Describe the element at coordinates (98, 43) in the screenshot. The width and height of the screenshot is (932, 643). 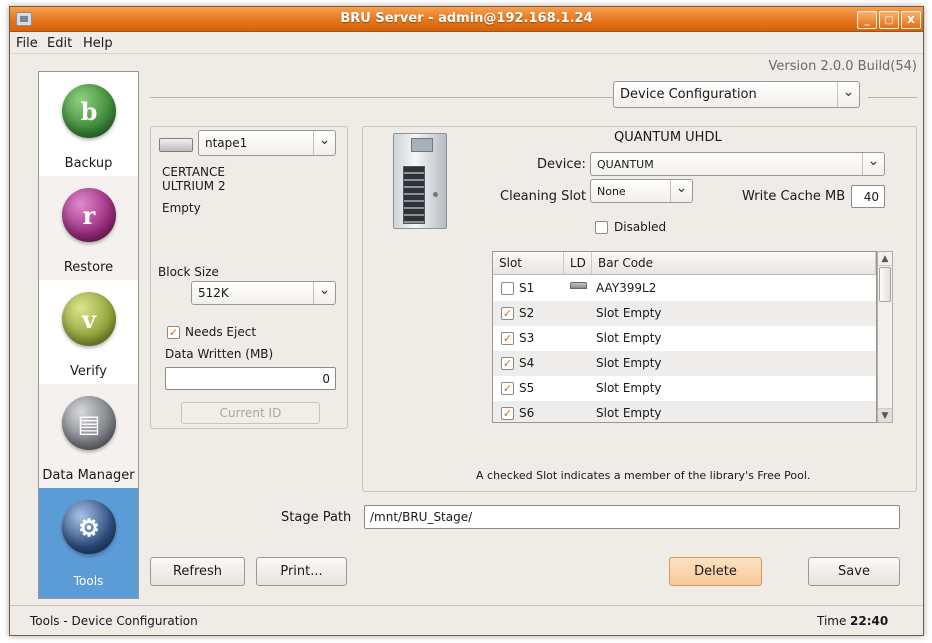
I see `menu-help: Help` at that location.